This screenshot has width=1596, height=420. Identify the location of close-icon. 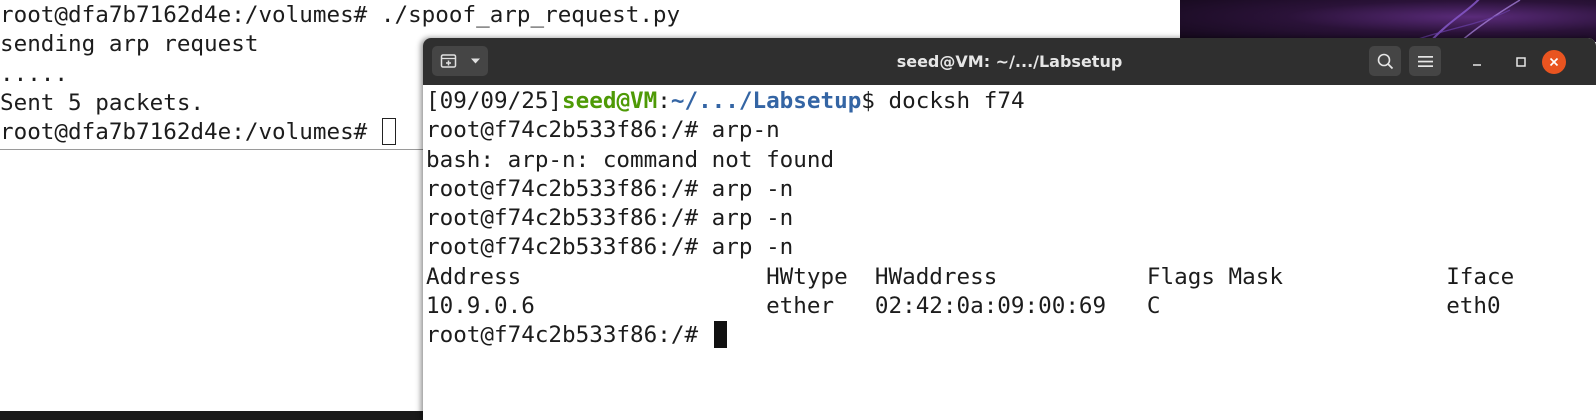
(1554, 62).